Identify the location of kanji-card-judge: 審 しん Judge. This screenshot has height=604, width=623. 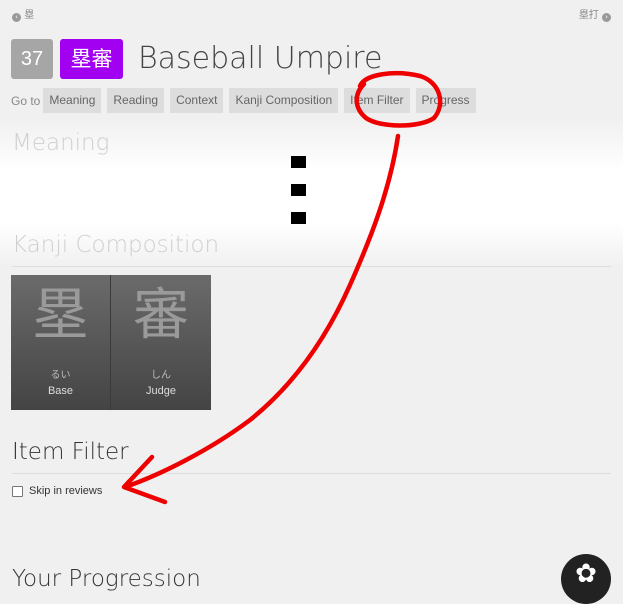
(161, 342).